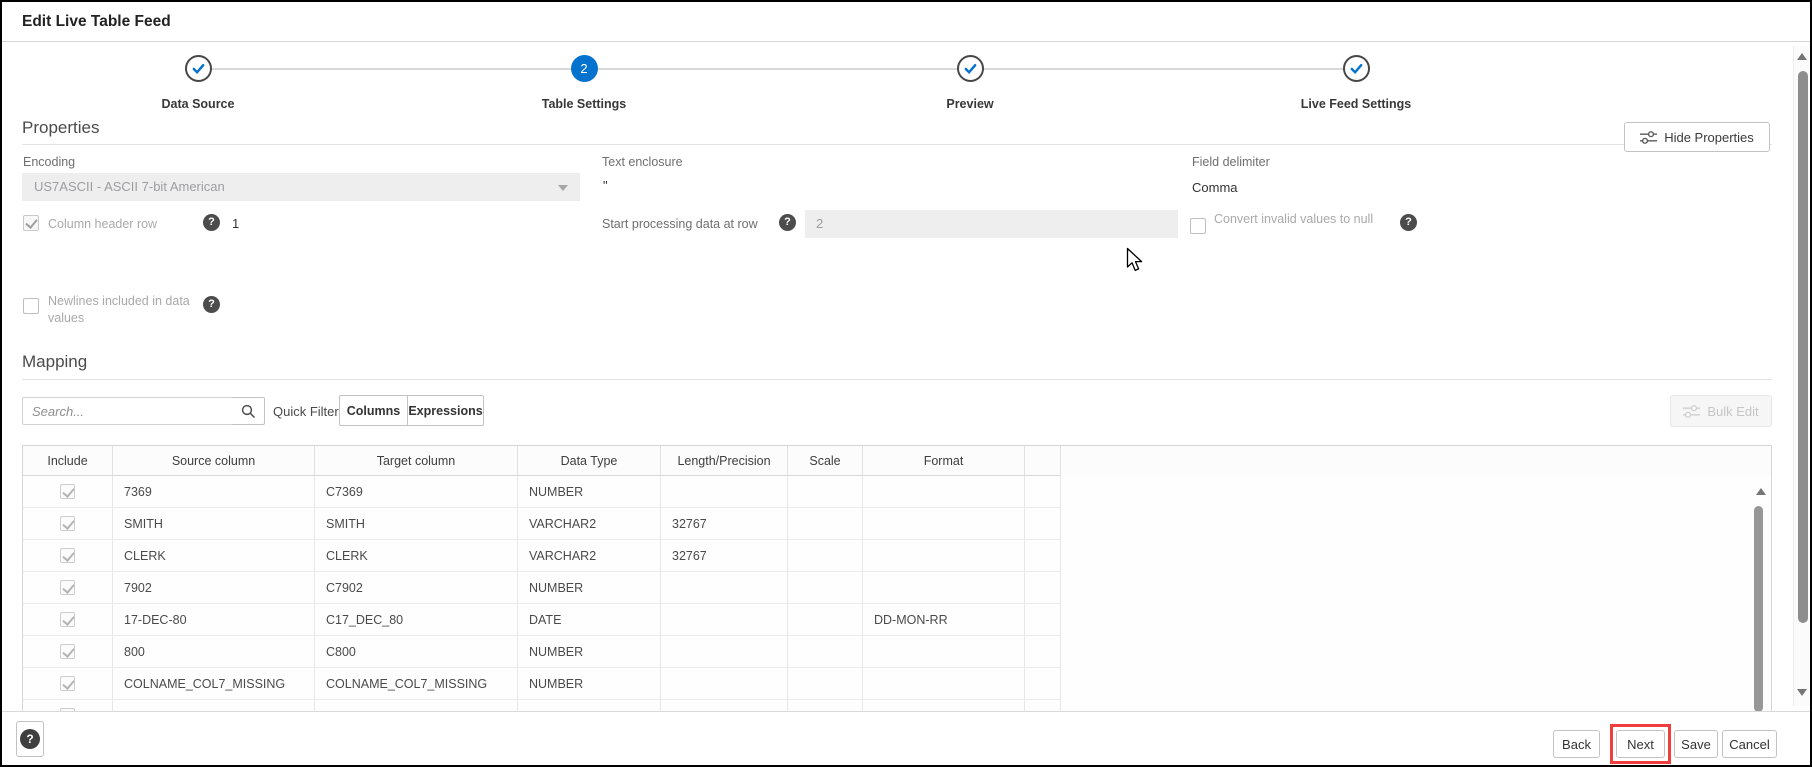  I want to click on stepper-connector, so click(777, 69).